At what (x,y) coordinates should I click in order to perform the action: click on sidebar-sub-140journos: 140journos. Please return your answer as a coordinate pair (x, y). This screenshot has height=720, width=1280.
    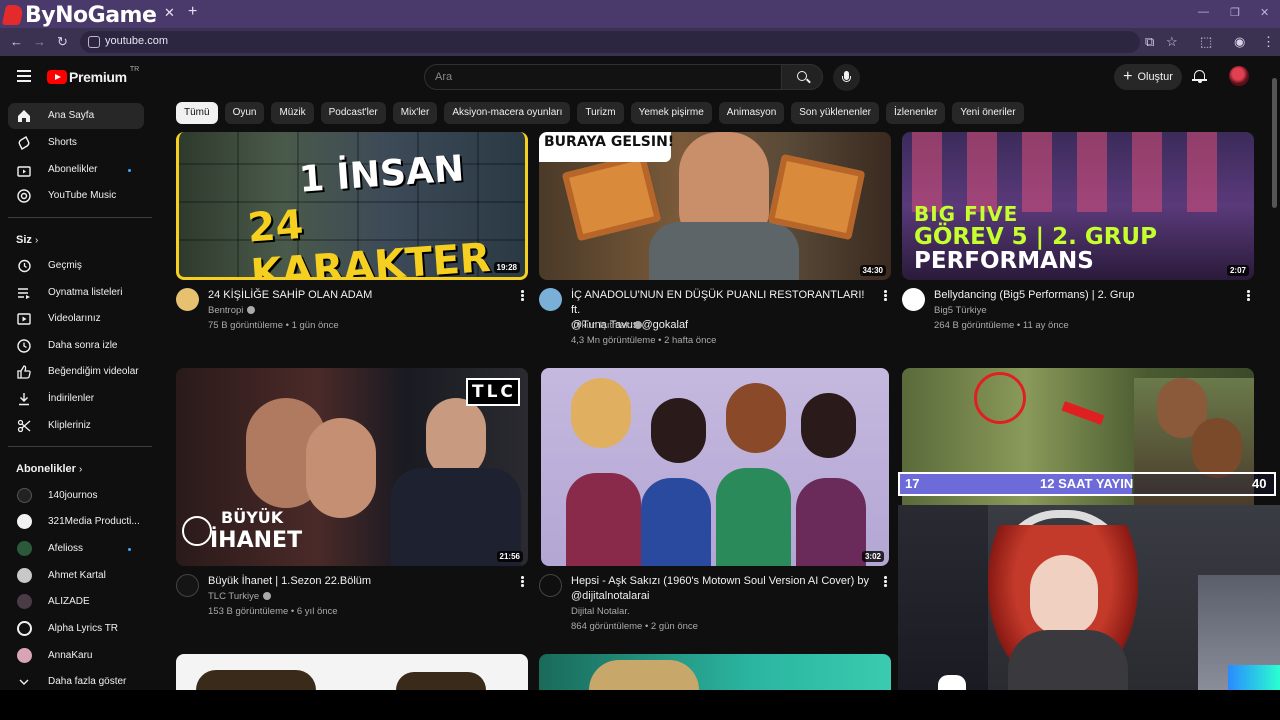
    Looking at the image, I should click on (76, 496).